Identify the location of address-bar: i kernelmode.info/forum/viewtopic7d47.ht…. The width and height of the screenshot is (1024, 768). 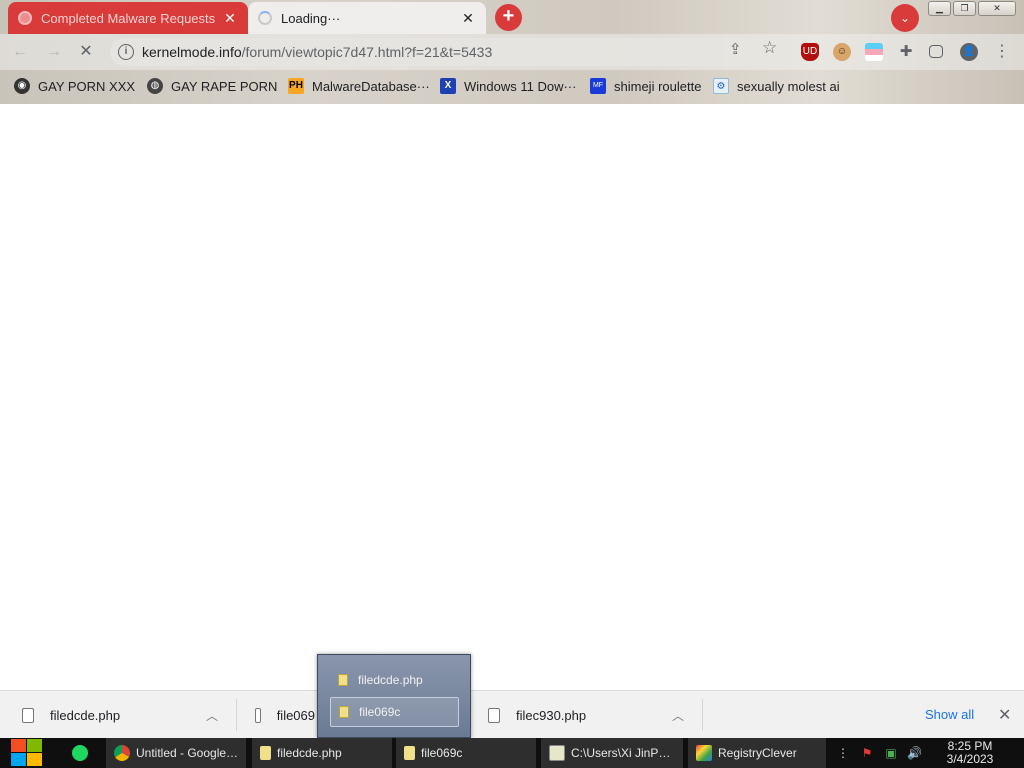
(450, 52).